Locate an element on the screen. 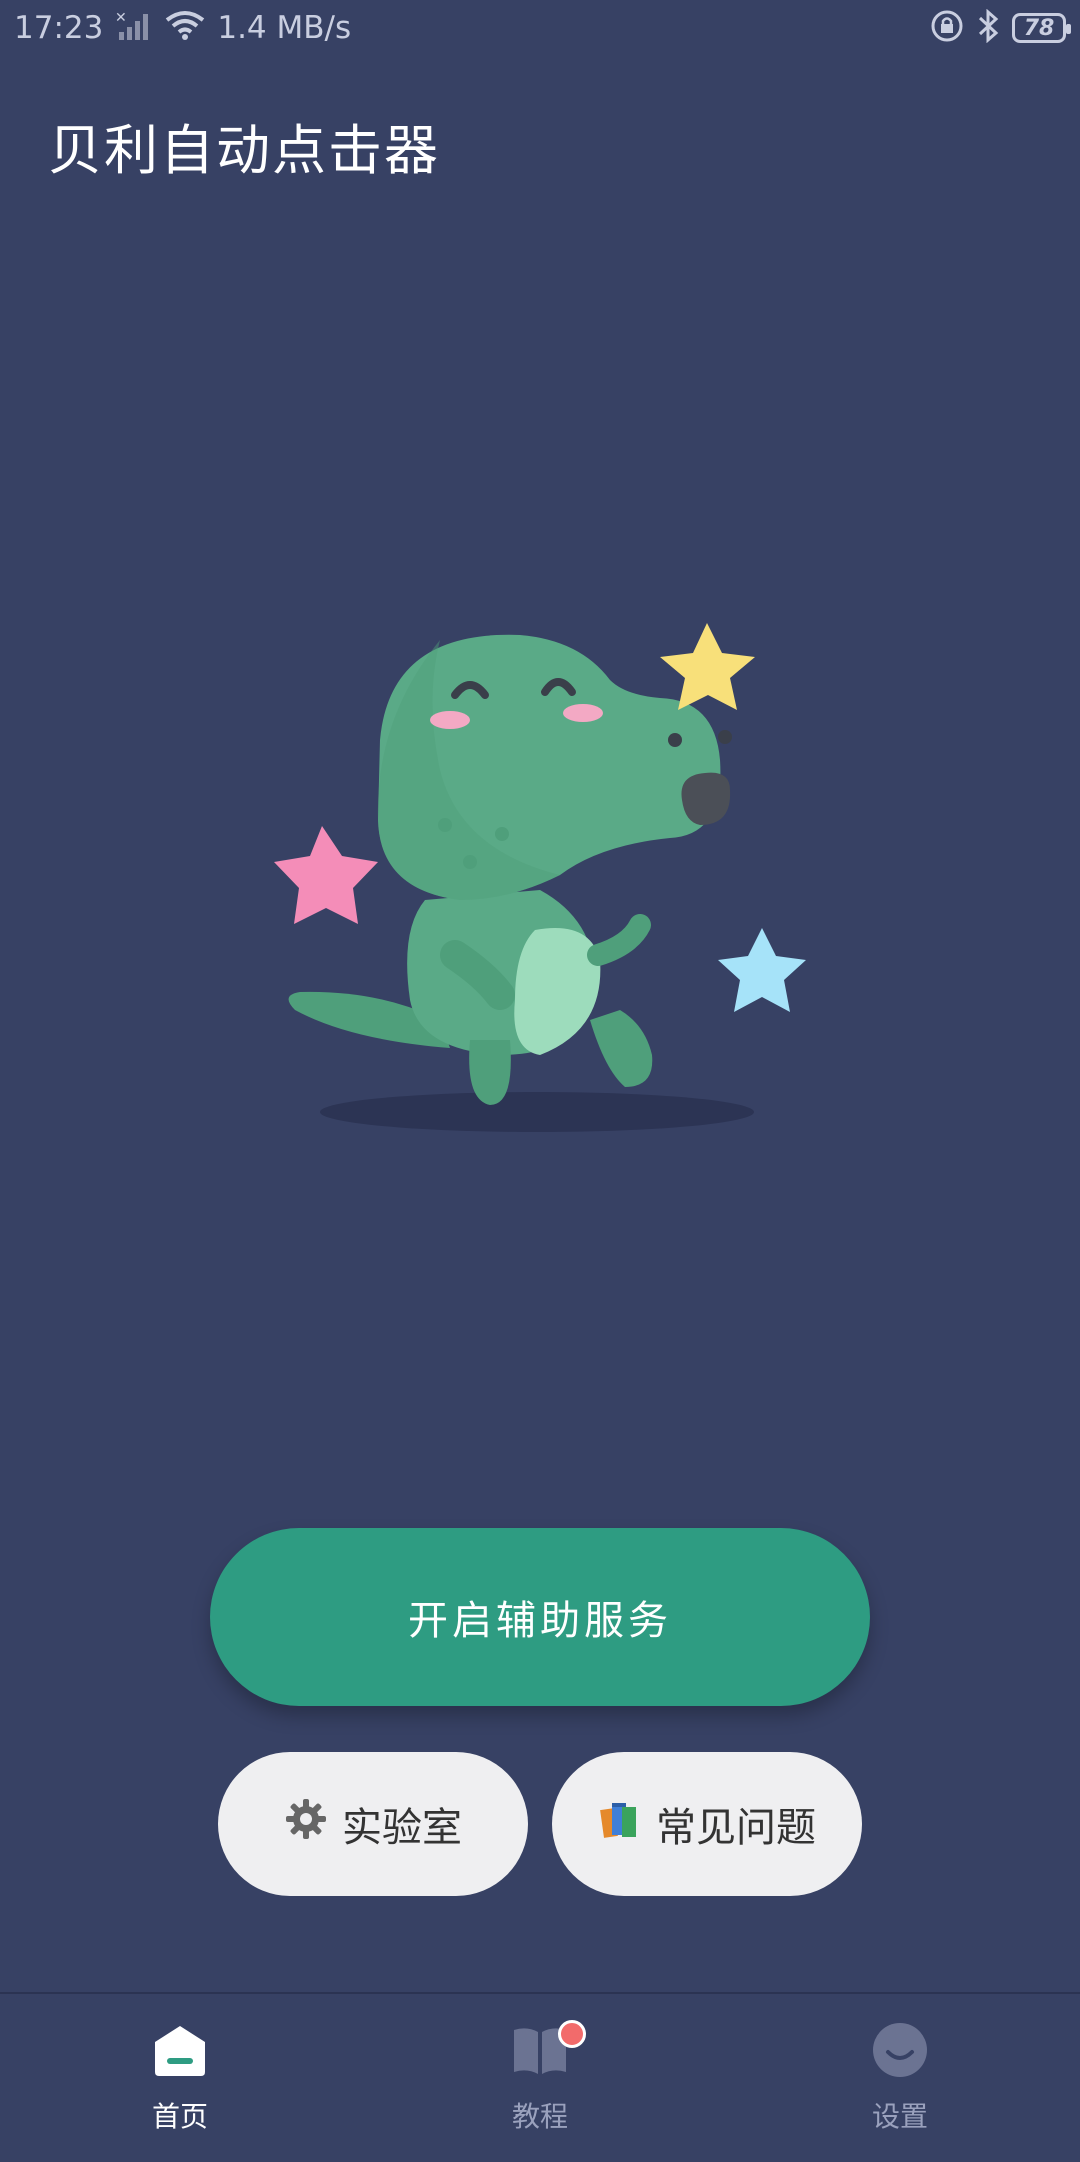 The image size is (1080, 2162). bottom-navigation: 首页 教程 设置 is located at coordinates (540, 2077).